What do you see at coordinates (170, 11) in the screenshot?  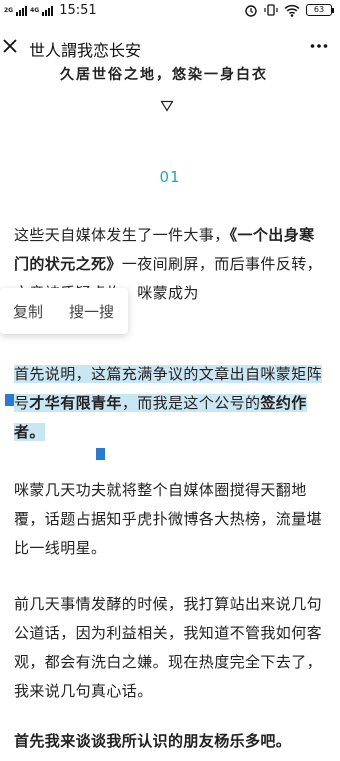 I see `status-bar: 2G 4G 15:51 63` at bounding box center [170, 11].